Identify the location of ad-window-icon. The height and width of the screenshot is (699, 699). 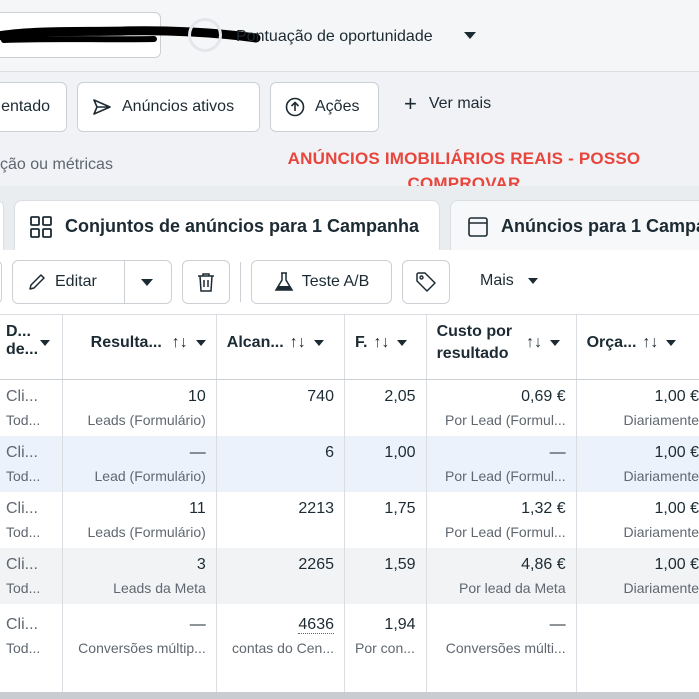
(478, 227).